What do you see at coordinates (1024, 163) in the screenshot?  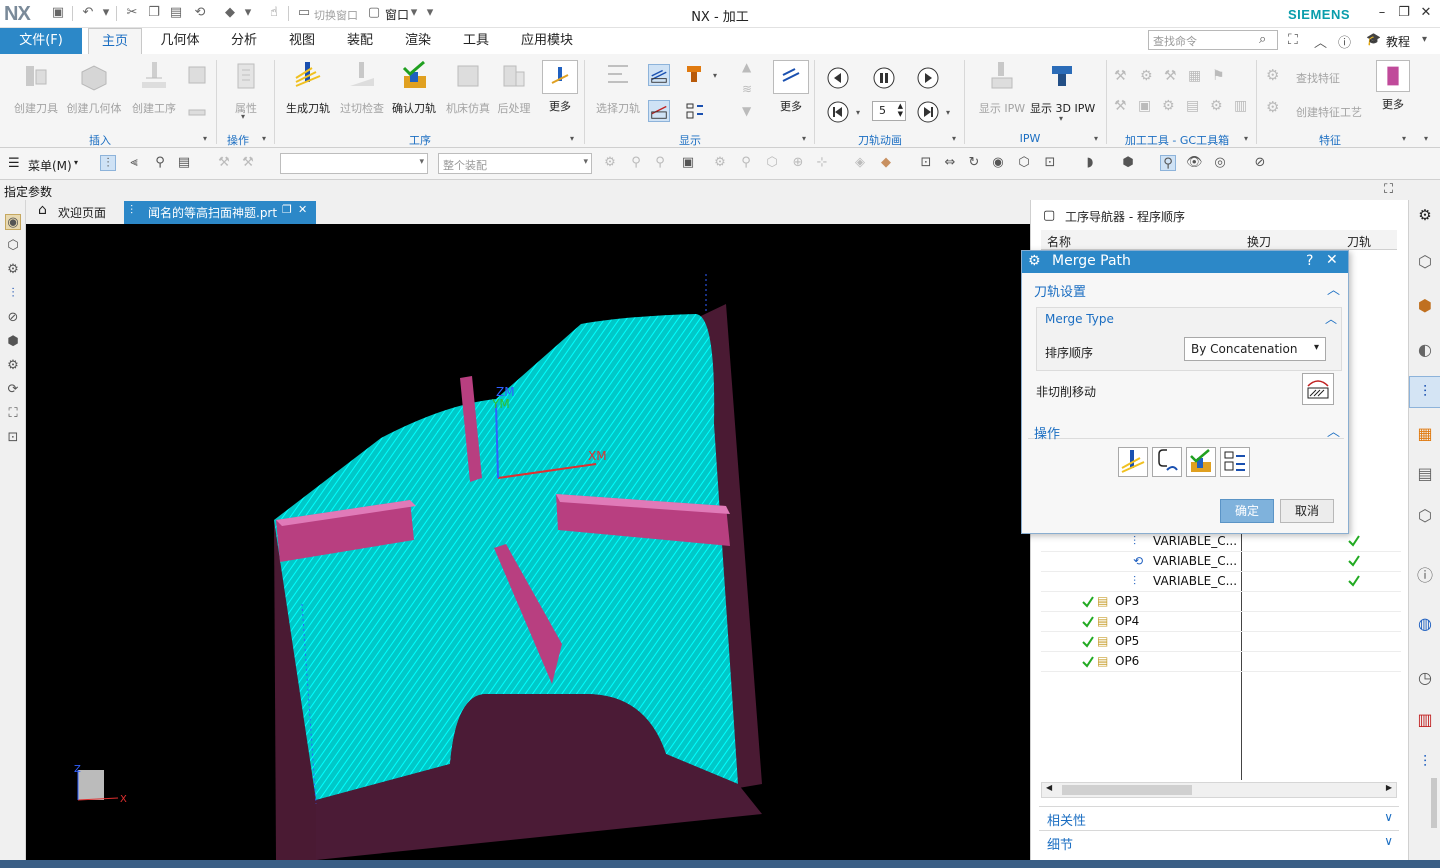 I see `wireframe-icon: ⬡` at bounding box center [1024, 163].